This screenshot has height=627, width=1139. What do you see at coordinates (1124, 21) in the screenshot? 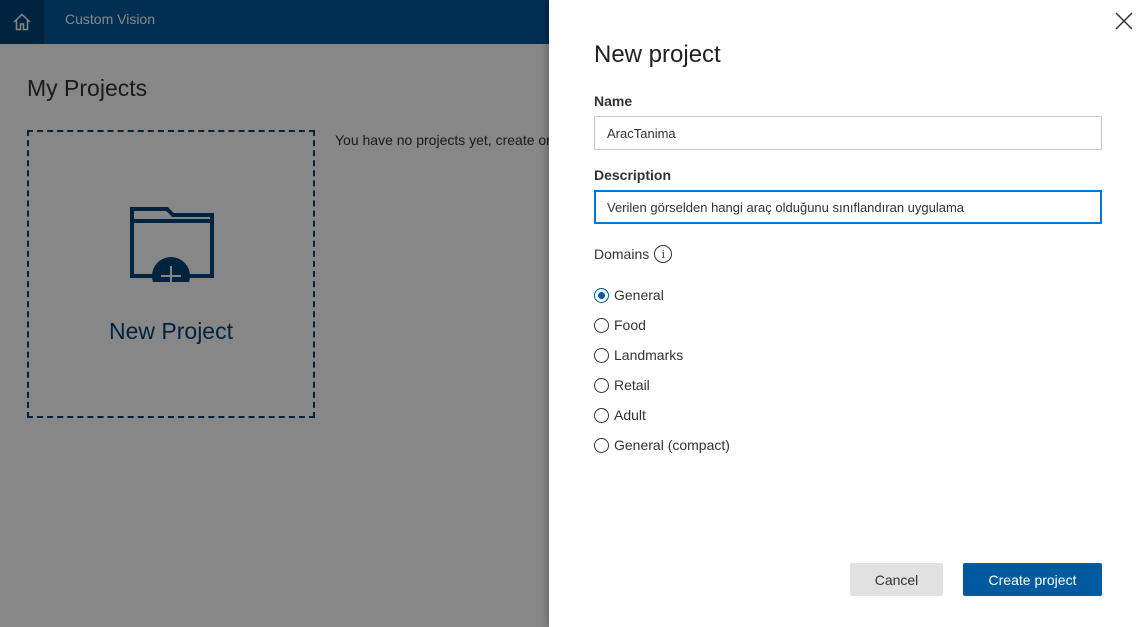
I see `close-icon` at bounding box center [1124, 21].